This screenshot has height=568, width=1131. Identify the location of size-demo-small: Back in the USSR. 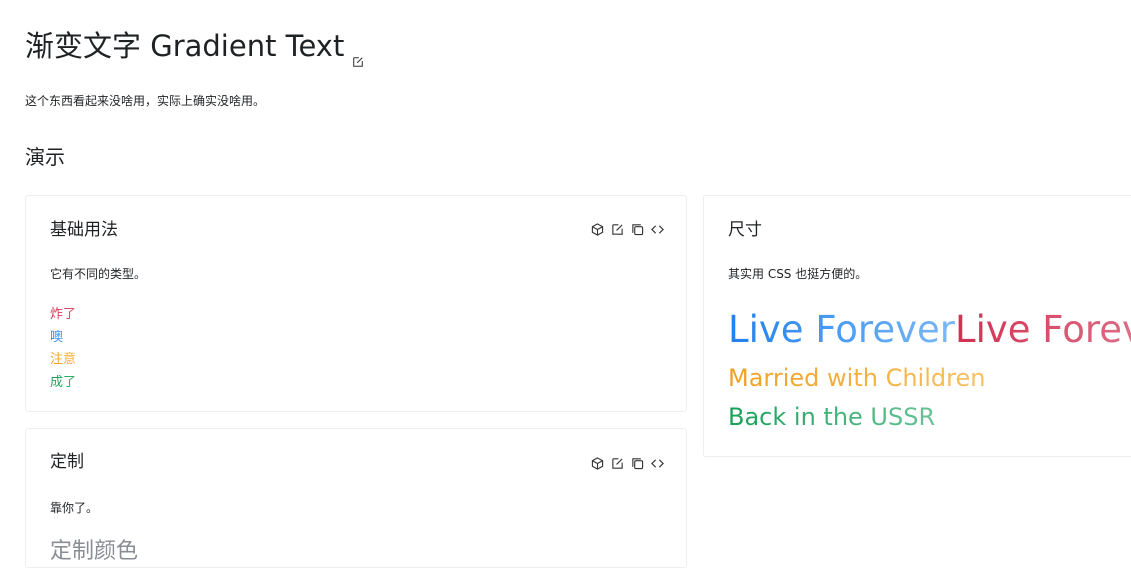
(831, 417).